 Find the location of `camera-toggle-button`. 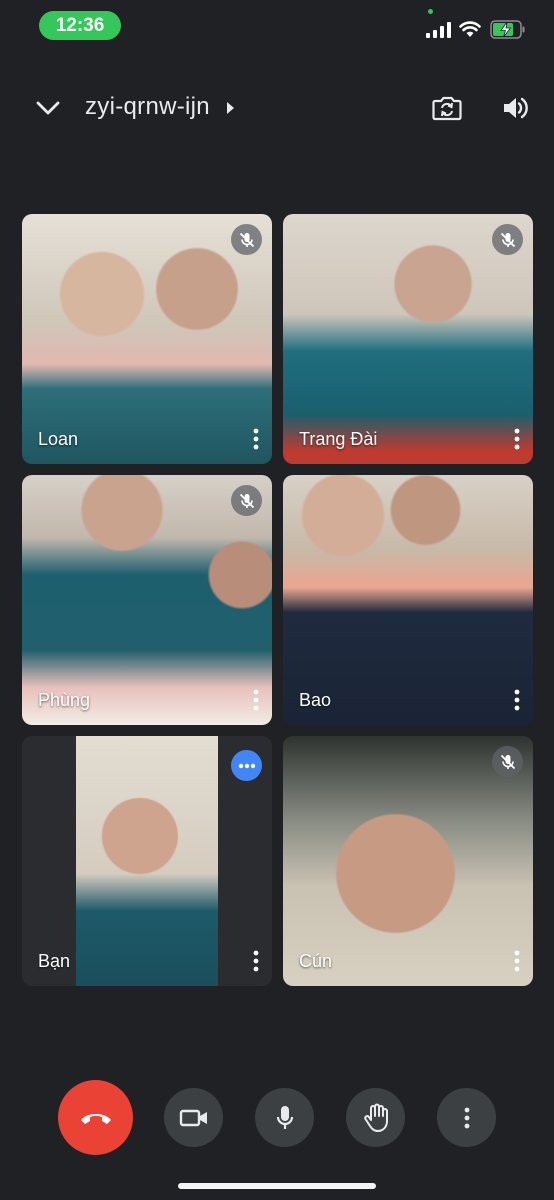

camera-toggle-button is located at coordinates (193, 1117).